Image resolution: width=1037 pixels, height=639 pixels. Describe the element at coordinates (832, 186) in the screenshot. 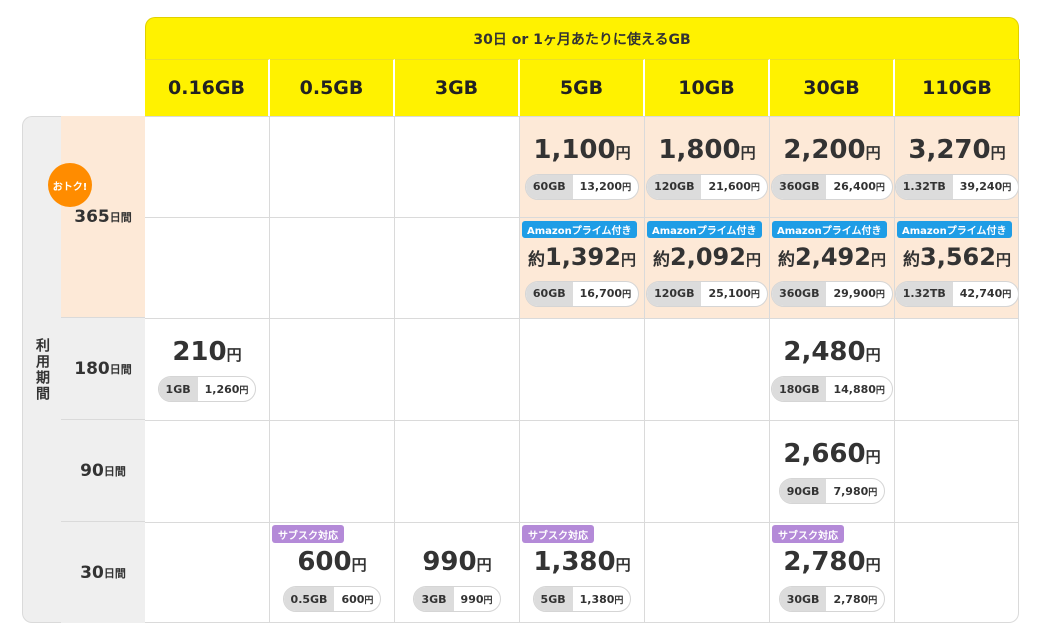

I see `data-total-pill: 360GB 26,400 円` at that location.